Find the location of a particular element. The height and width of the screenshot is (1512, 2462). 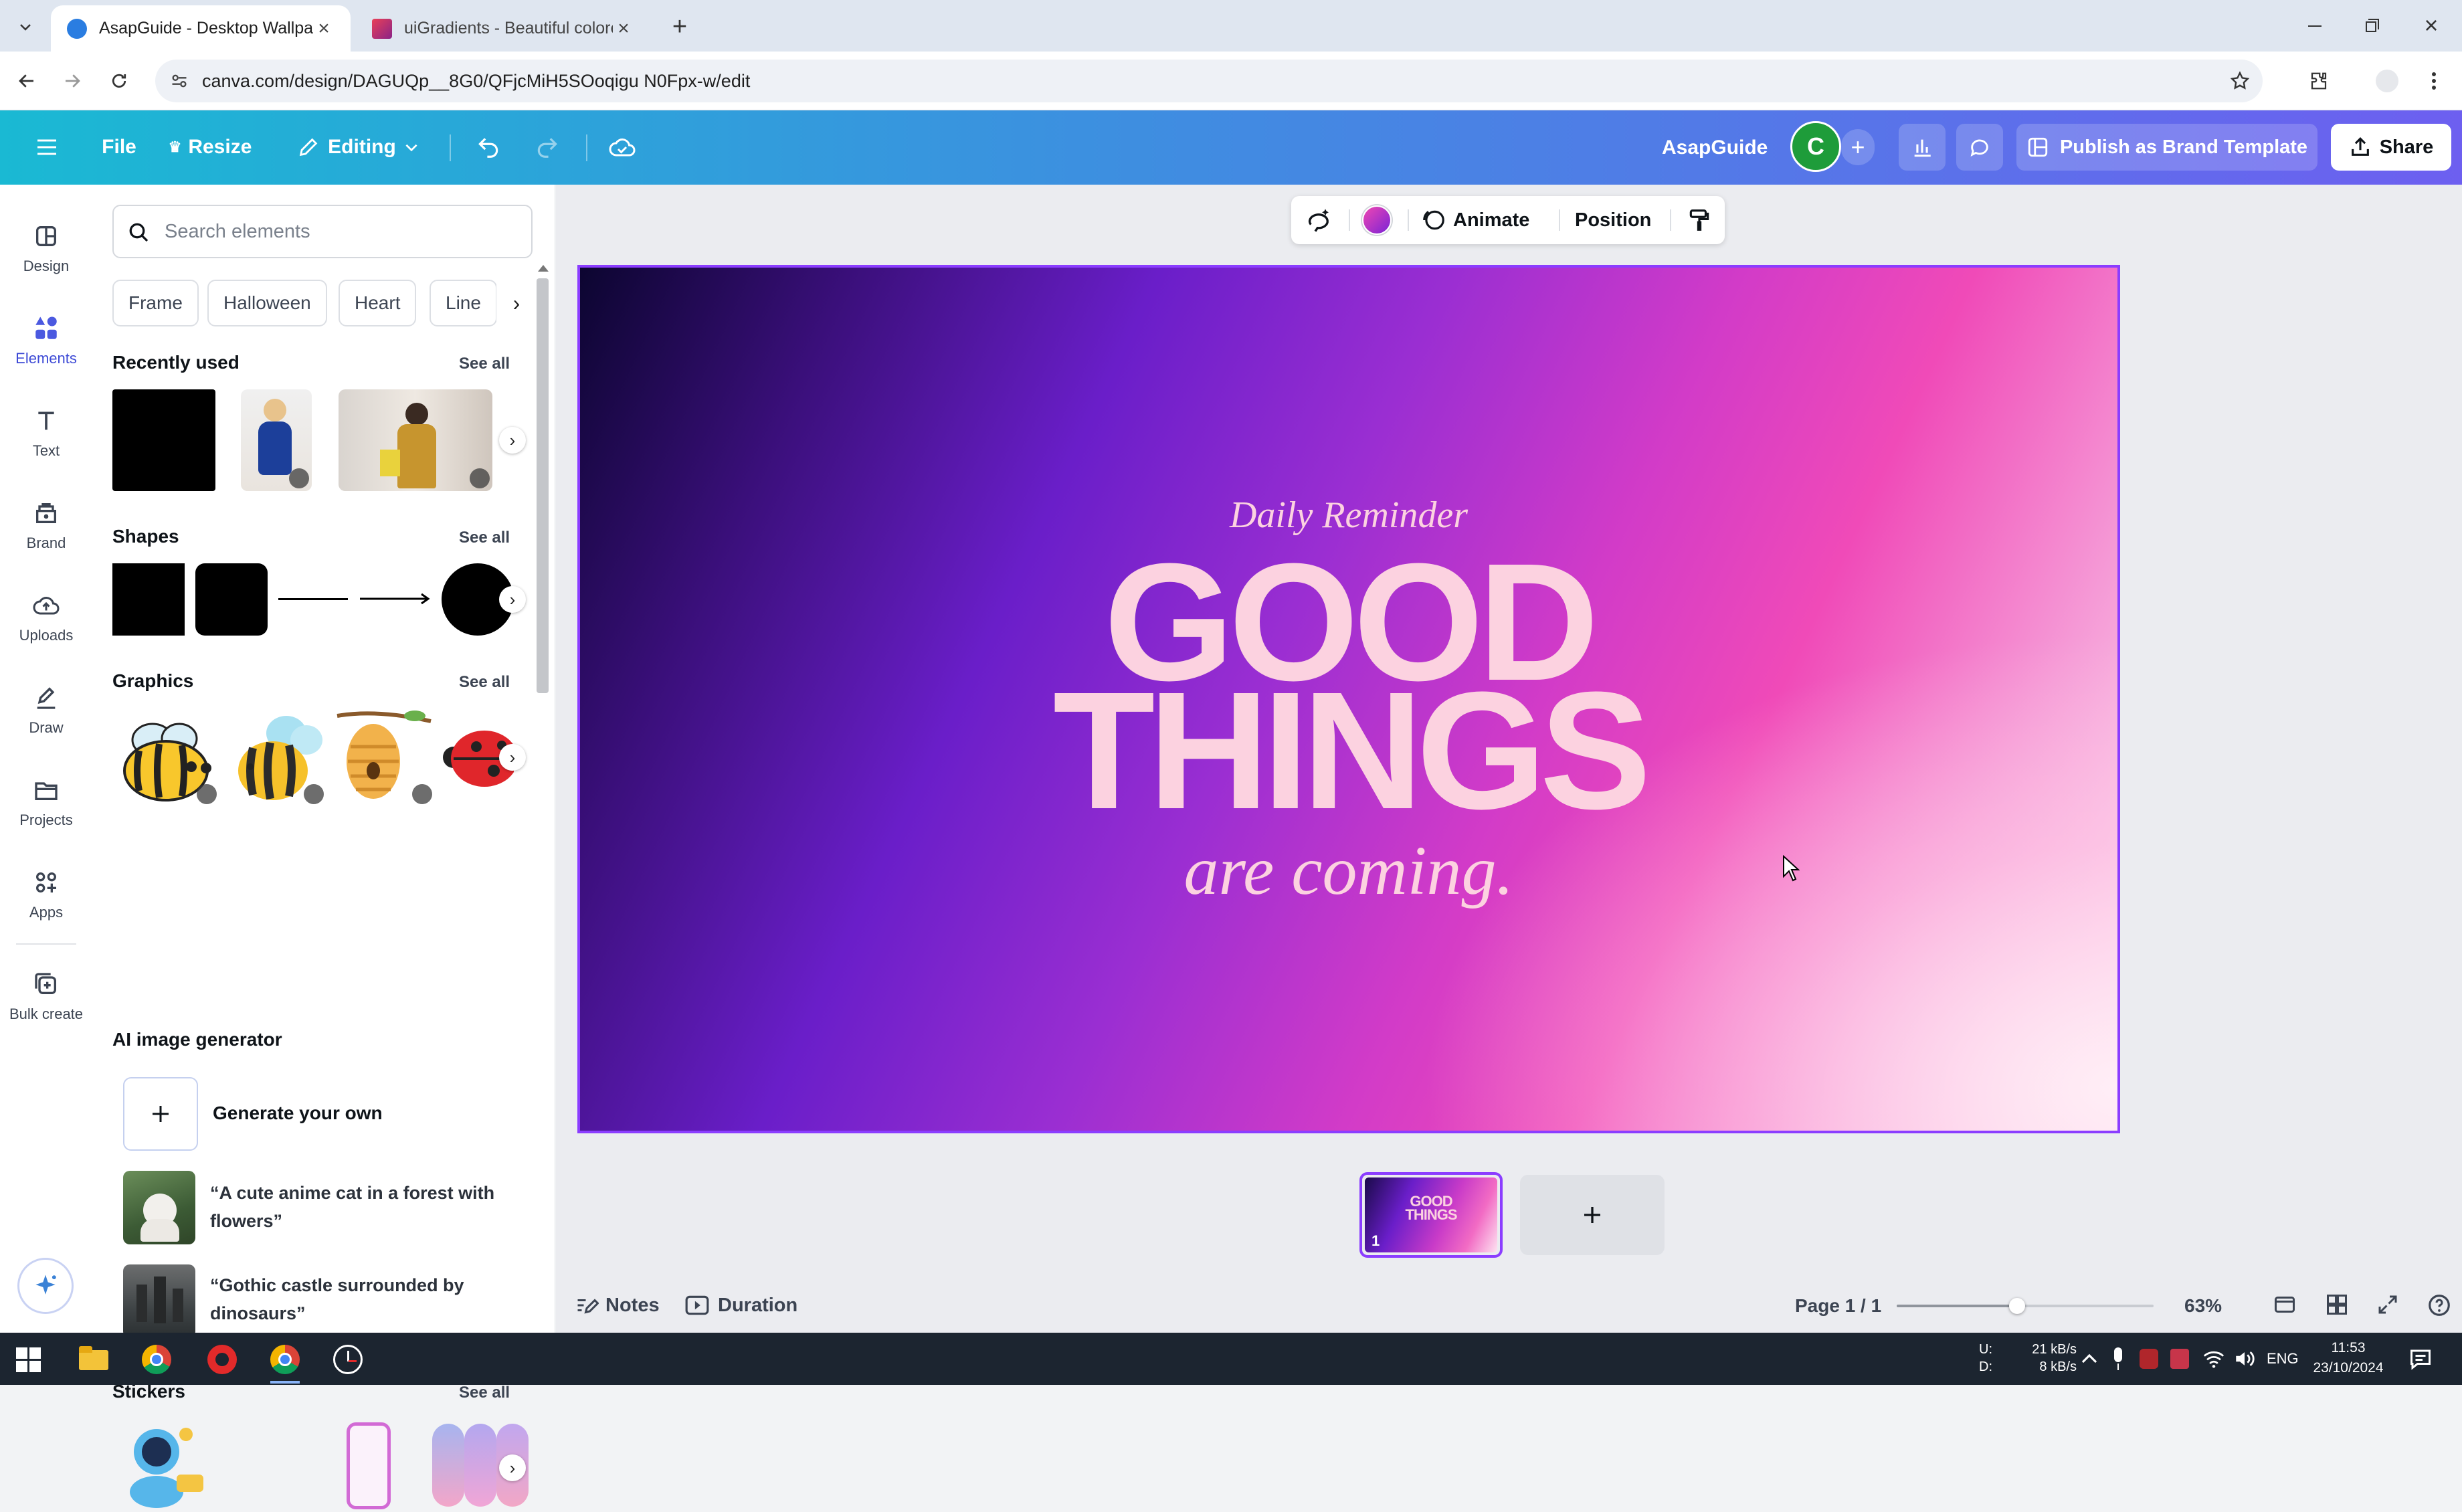

restore-window-icon is located at coordinates (2371, 26).